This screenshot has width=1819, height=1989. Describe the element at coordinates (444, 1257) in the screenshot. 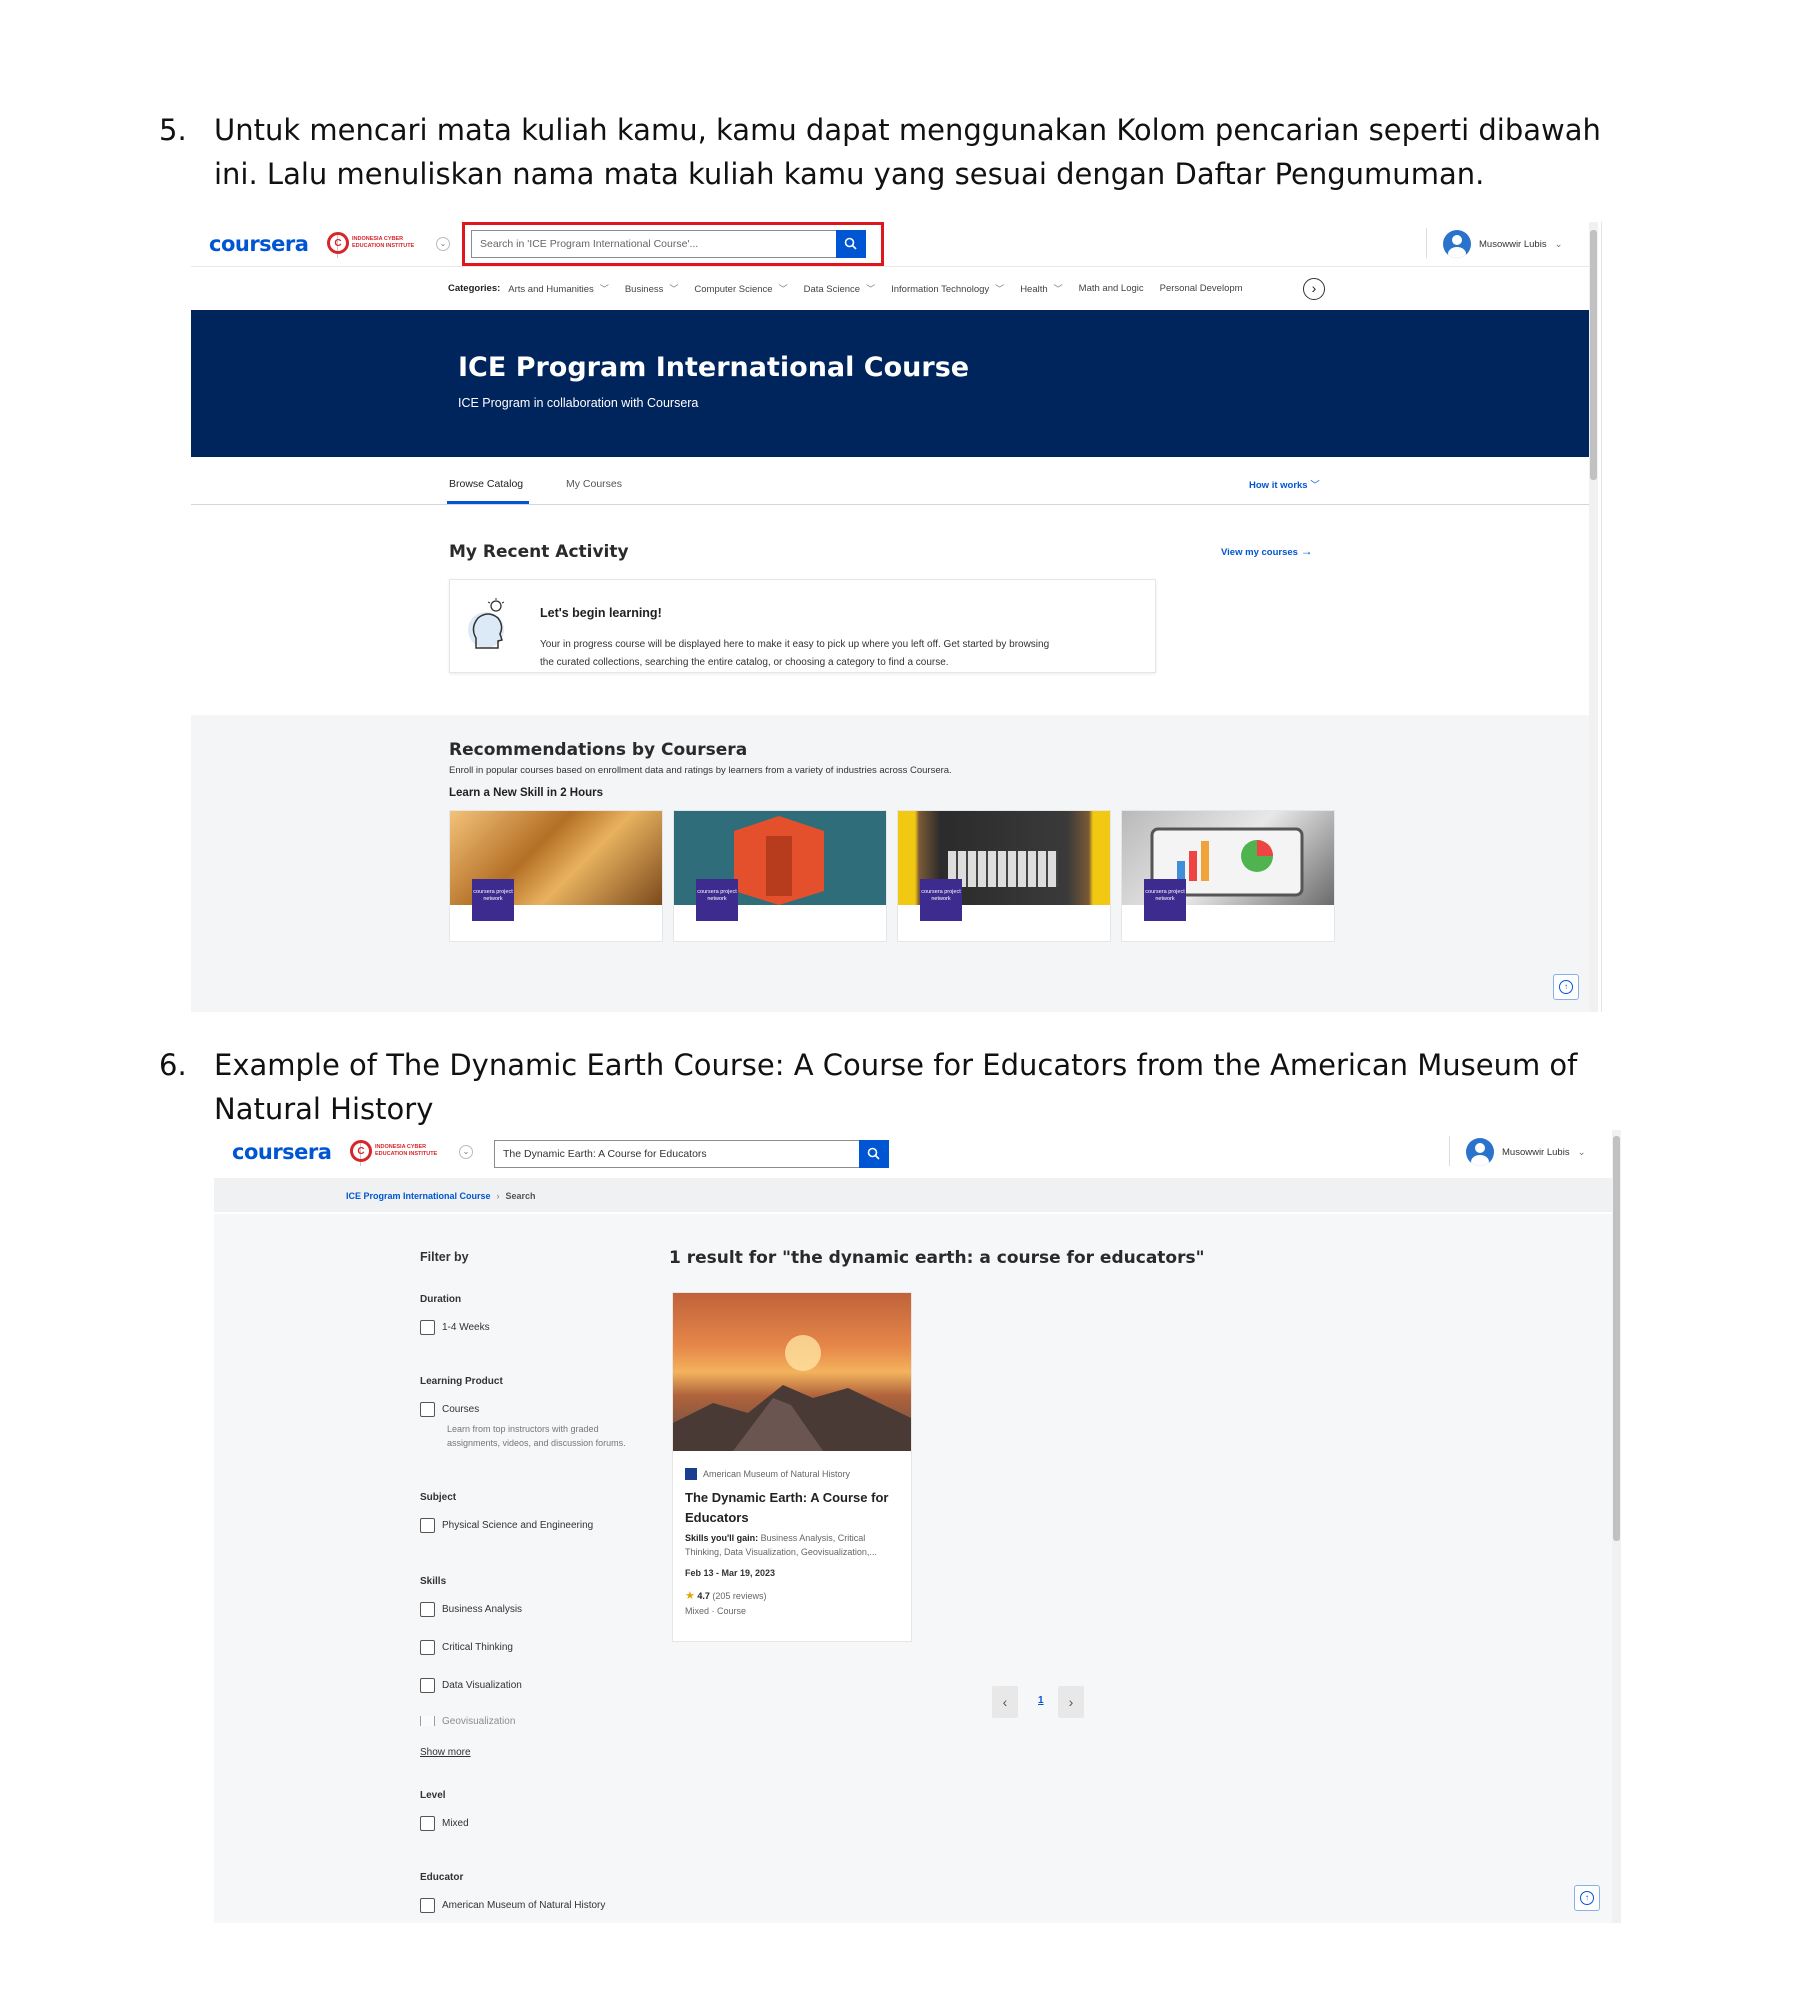

I see `filter-title: Filter by` at that location.